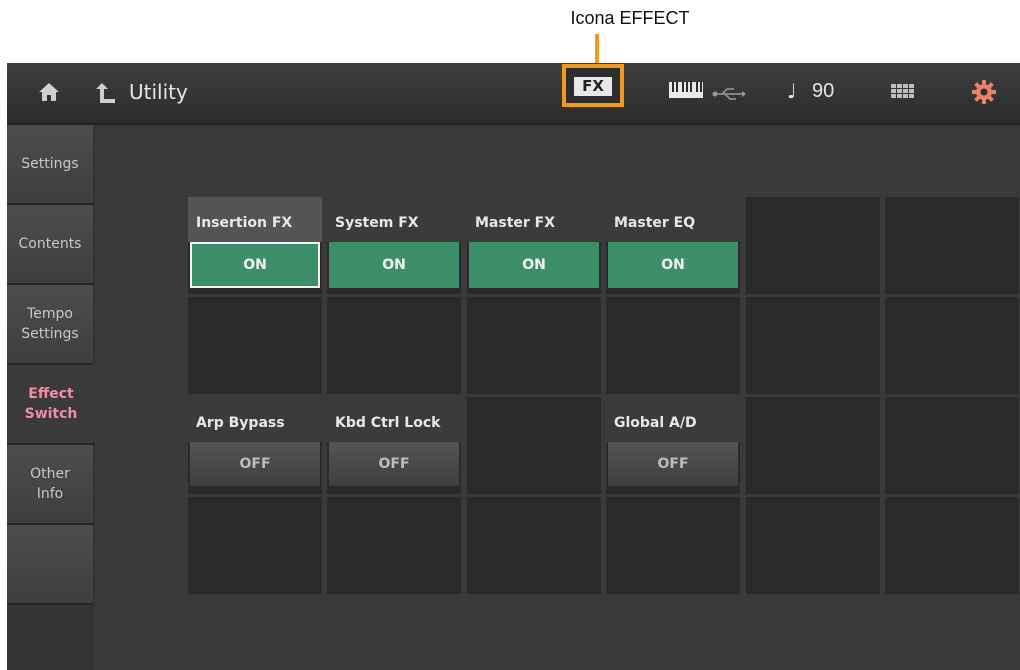 The image size is (1020, 670). I want to click on kbd-ctrl-lock-toggle: OFF, so click(394, 465).